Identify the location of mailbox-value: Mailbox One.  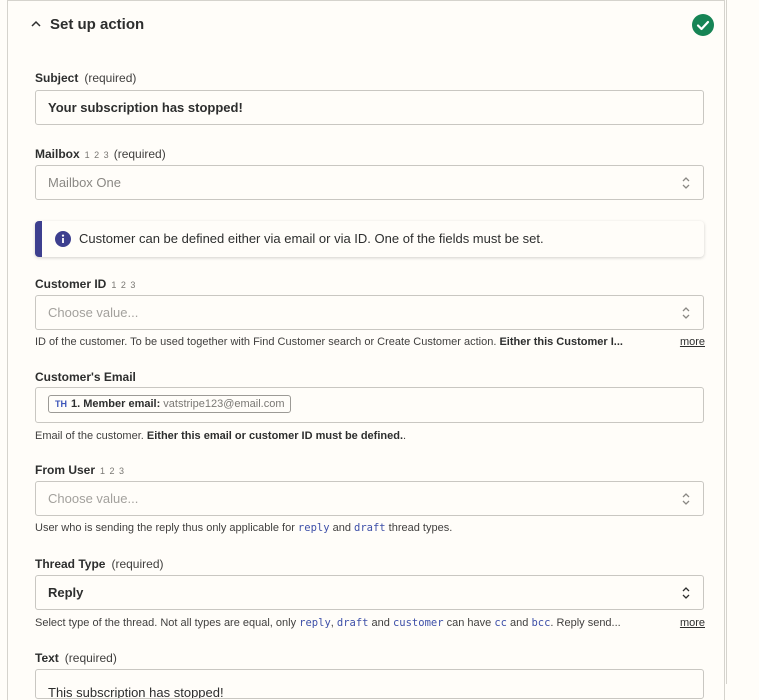
(84, 182).